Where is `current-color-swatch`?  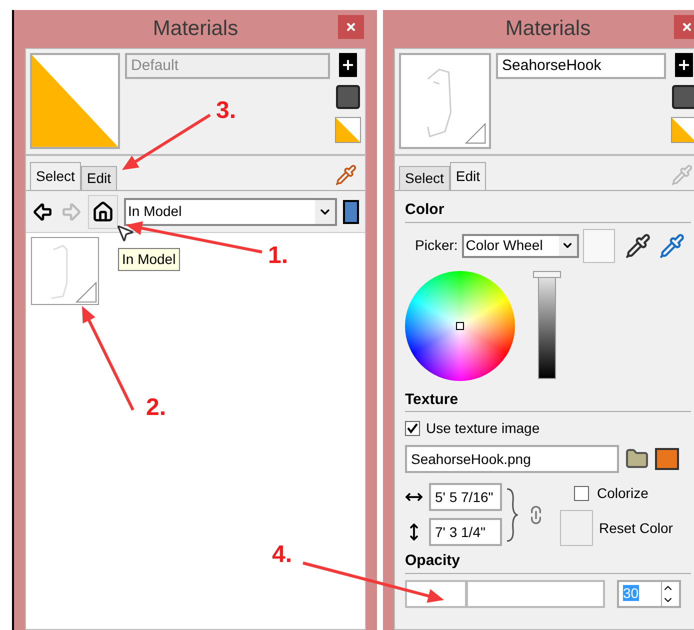 current-color-swatch is located at coordinates (598, 245).